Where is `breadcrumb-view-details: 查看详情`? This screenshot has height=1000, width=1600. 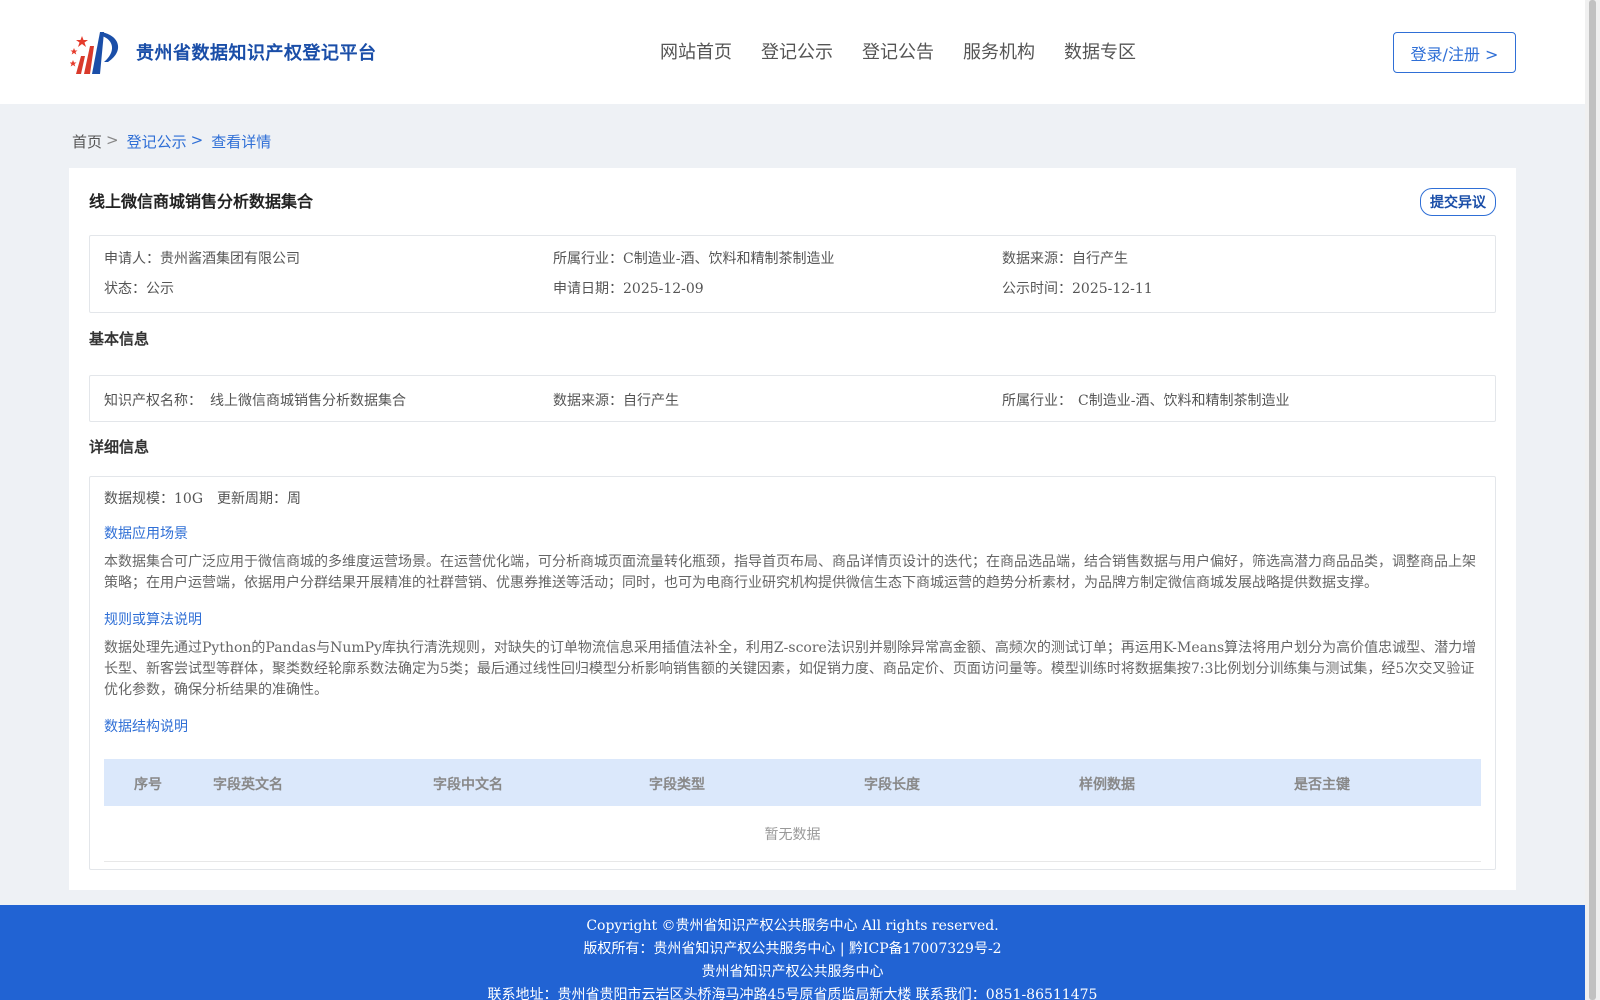
breadcrumb-view-details: 查看详情 is located at coordinates (241, 142).